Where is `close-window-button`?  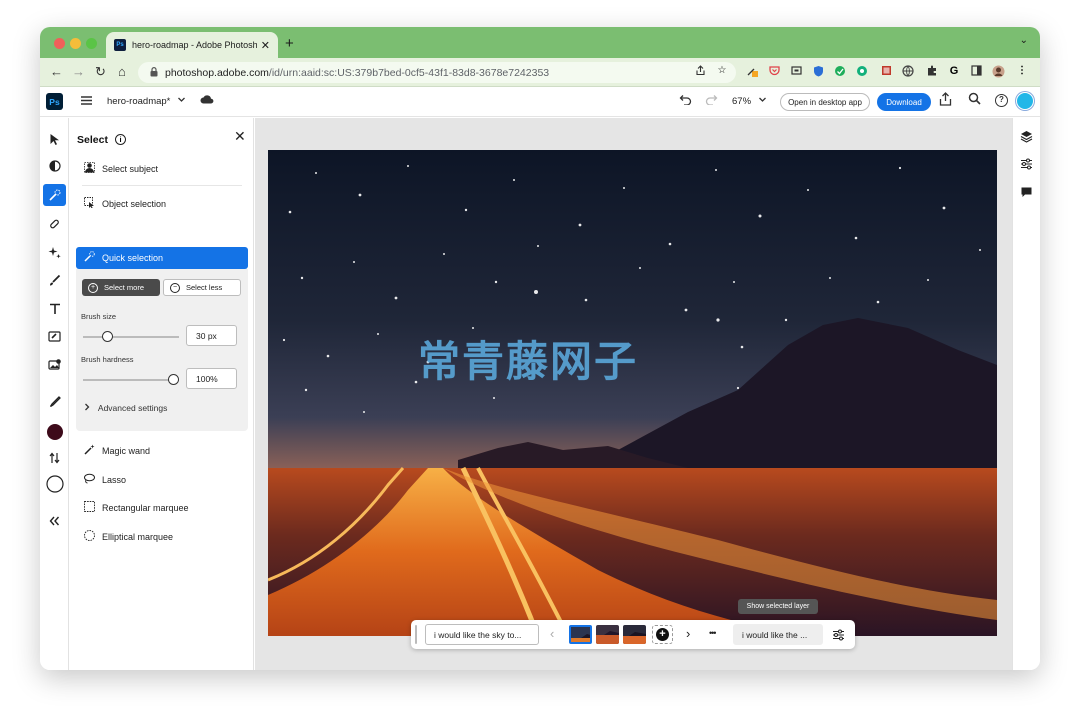 close-window-button is located at coordinates (59, 43).